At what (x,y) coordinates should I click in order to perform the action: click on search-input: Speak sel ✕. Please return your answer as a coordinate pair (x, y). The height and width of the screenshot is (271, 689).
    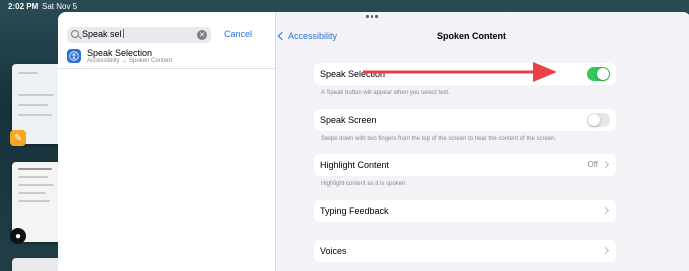
    Looking at the image, I should click on (139, 35).